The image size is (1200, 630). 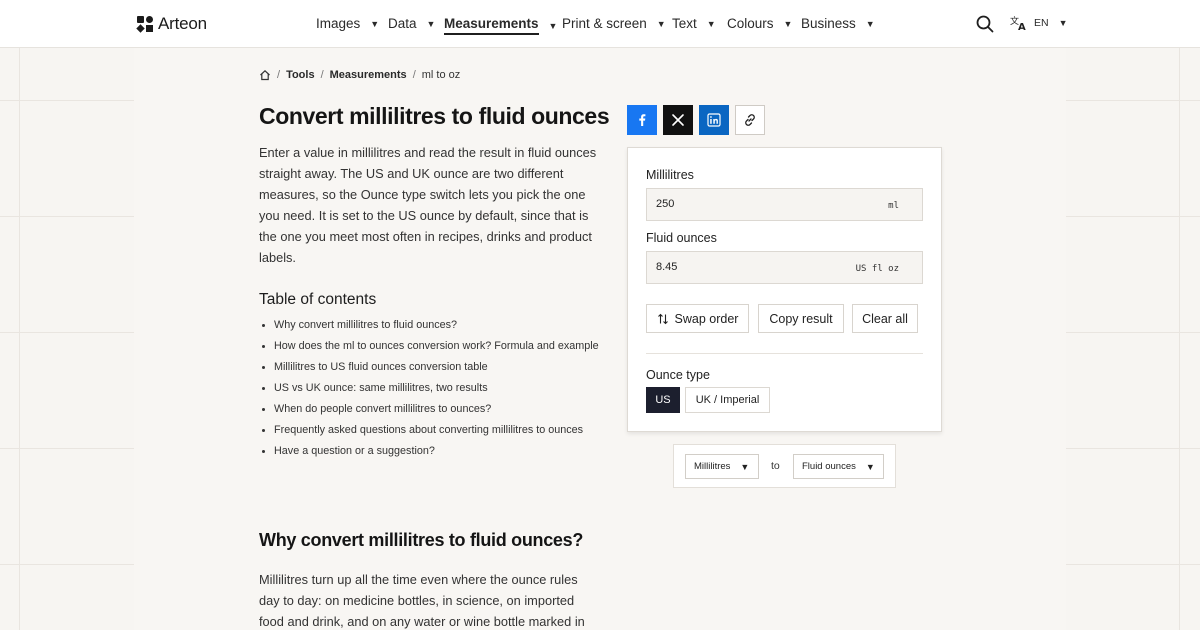 I want to click on search-icon, so click(x=985, y=24).